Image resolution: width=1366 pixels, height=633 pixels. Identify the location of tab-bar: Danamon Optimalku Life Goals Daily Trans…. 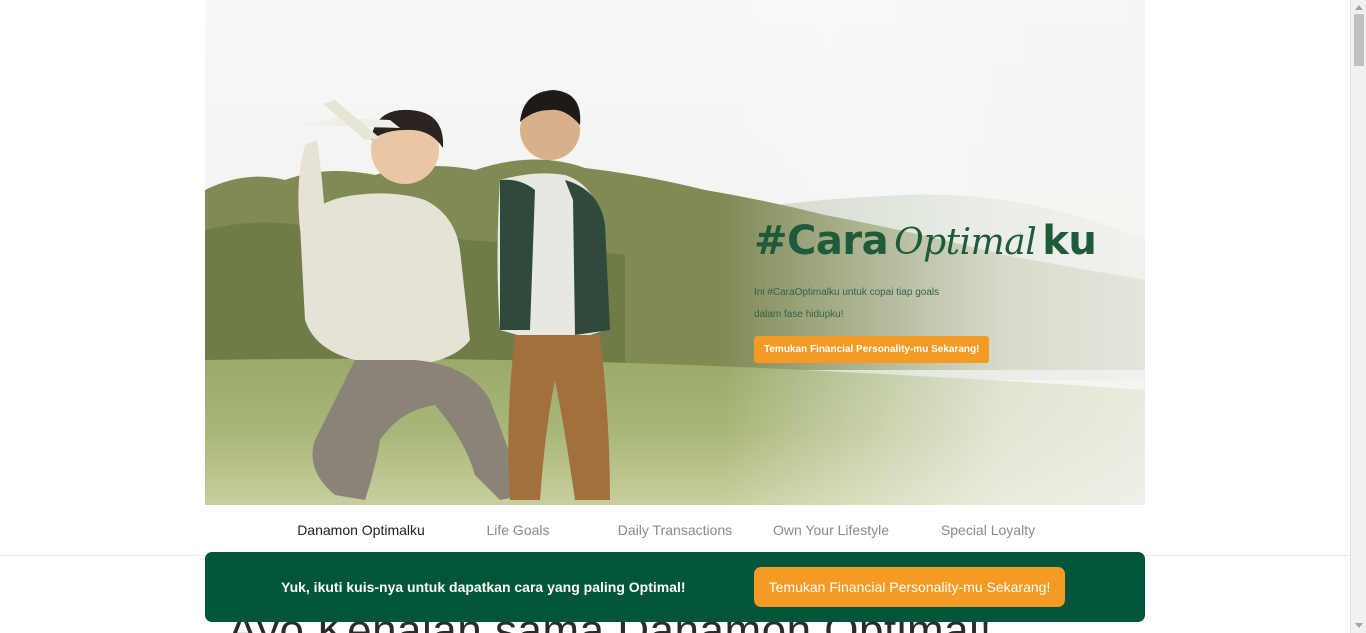
(675, 530).